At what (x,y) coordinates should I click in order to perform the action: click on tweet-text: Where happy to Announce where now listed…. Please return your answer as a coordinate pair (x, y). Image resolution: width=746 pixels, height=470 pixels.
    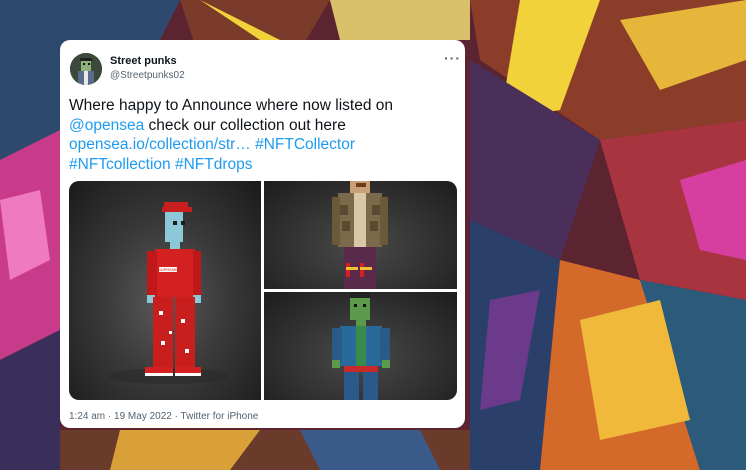
    Looking at the image, I should click on (264, 135).